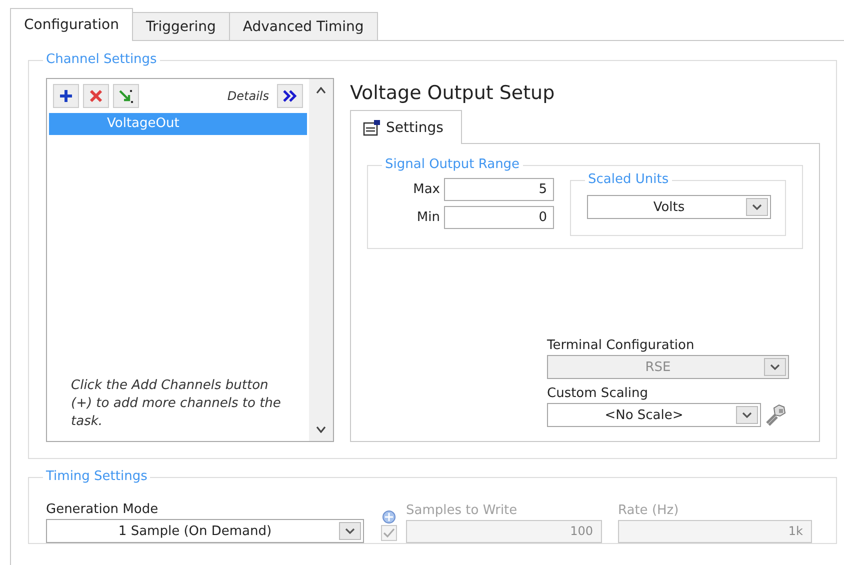  Describe the element at coordinates (321, 90) in the screenshot. I see `scroll-up-icon` at that location.